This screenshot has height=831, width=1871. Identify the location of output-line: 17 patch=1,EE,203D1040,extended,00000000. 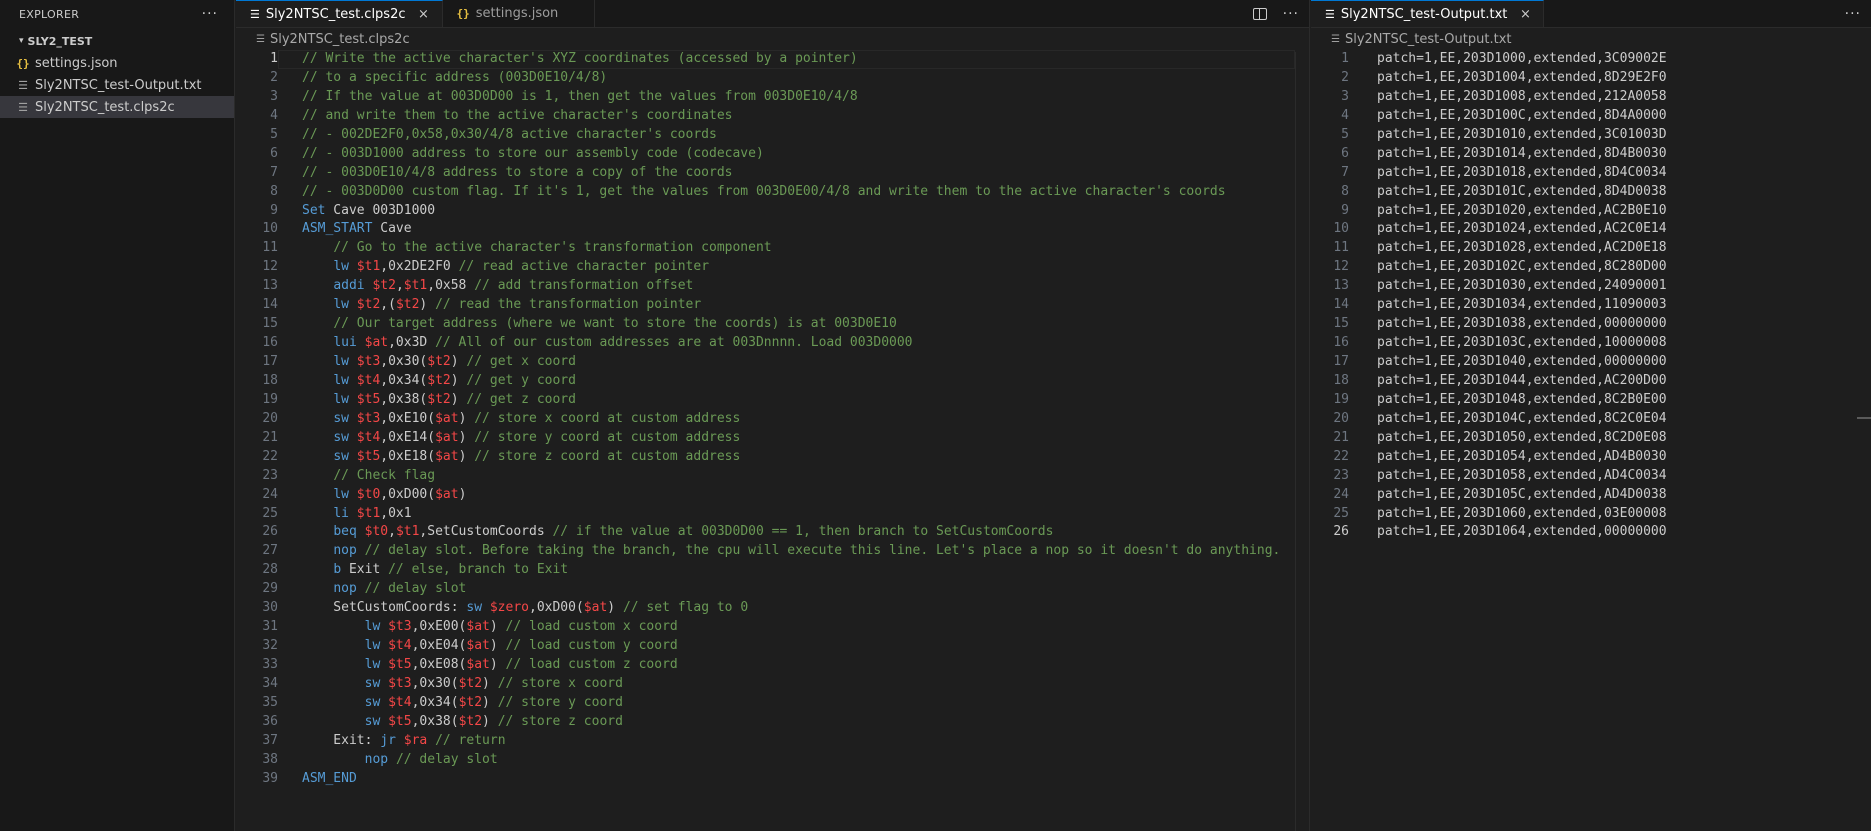
(1591, 362).